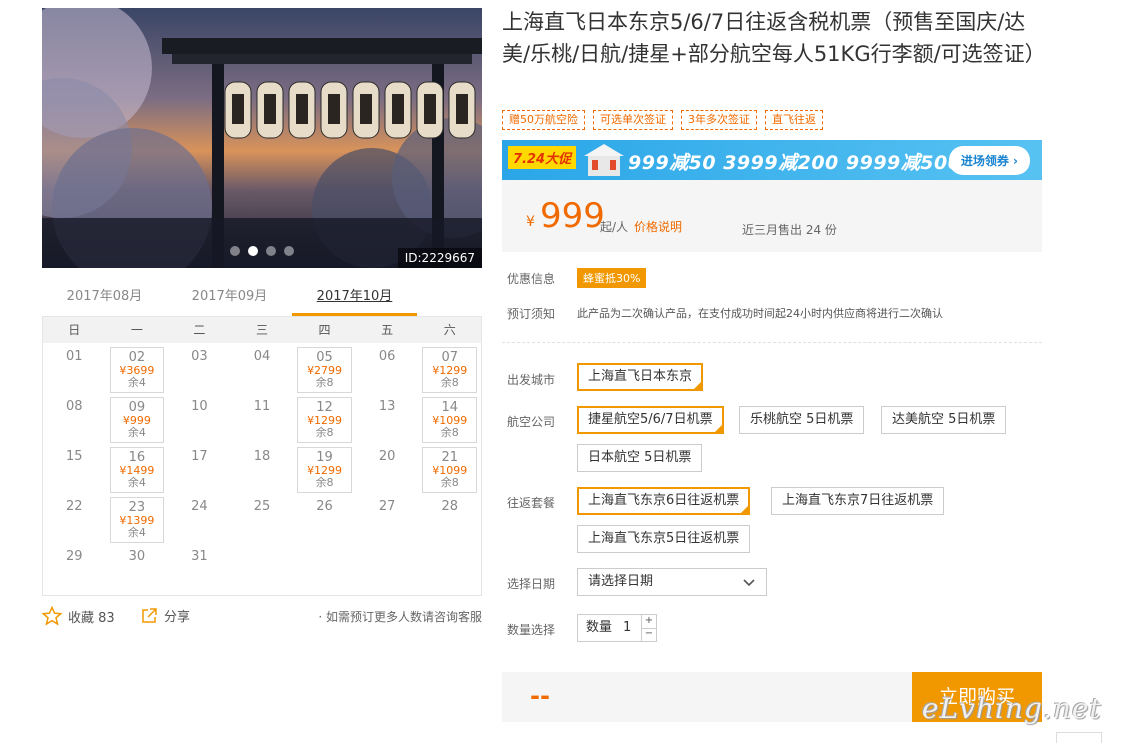  Describe the element at coordinates (772, 342) in the screenshot. I see `divider` at that location.